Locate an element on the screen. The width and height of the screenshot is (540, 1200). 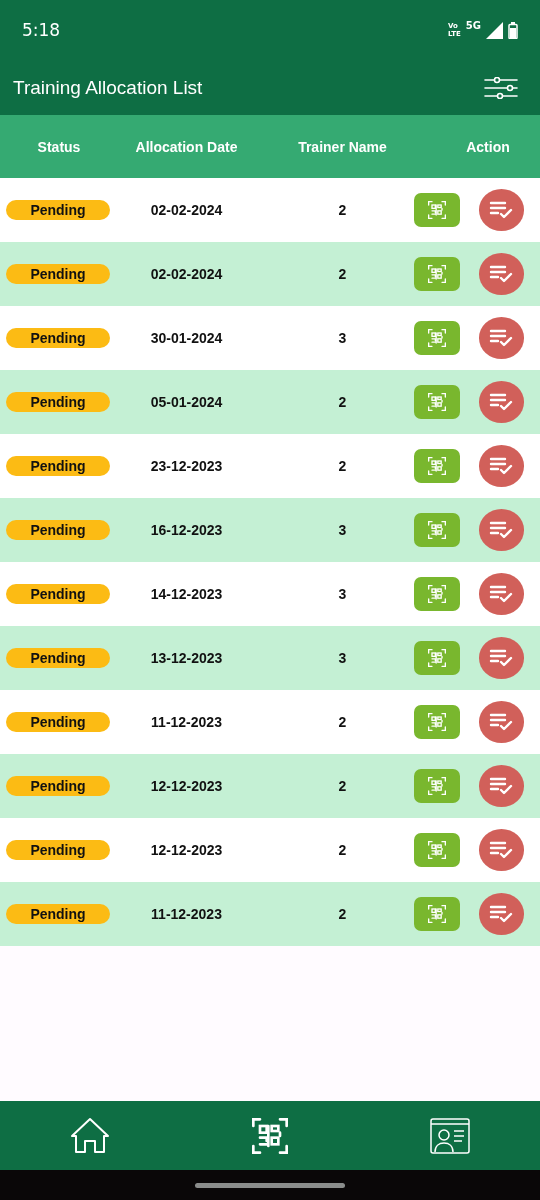
table-cell: 13-12-2023 is located at coordinates (186, 658).